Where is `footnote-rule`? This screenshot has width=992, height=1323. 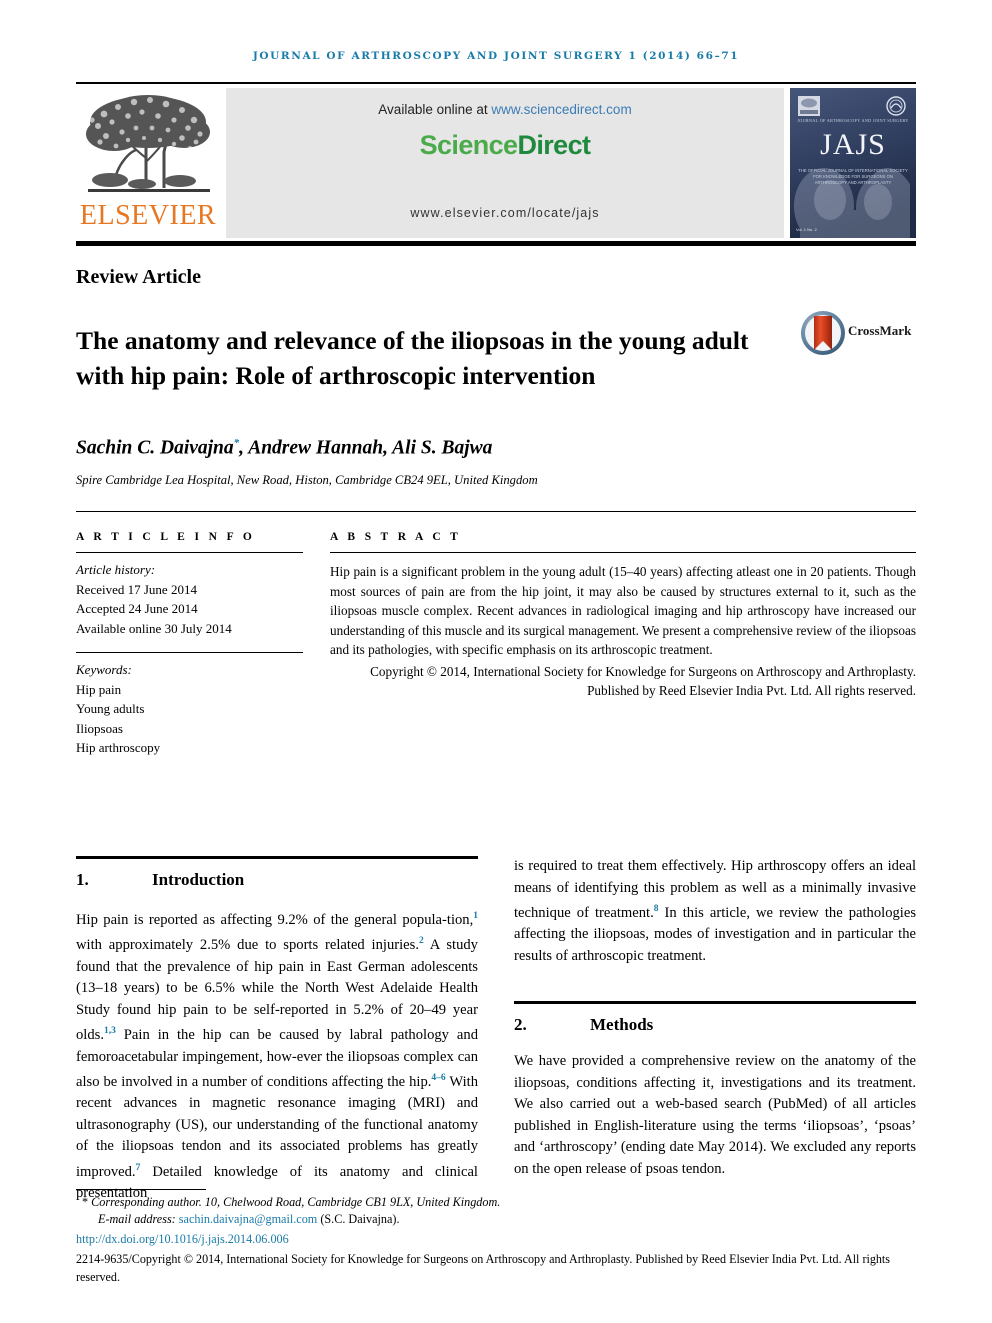 footnote-rule is located at coordinates (141, 1189).